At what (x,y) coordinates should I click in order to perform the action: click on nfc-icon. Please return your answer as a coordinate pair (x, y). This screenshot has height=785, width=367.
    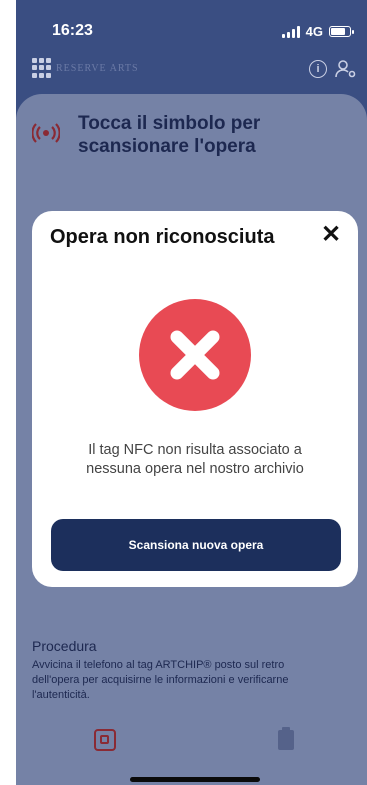
    Looking at the image, I should click on (46, 133).